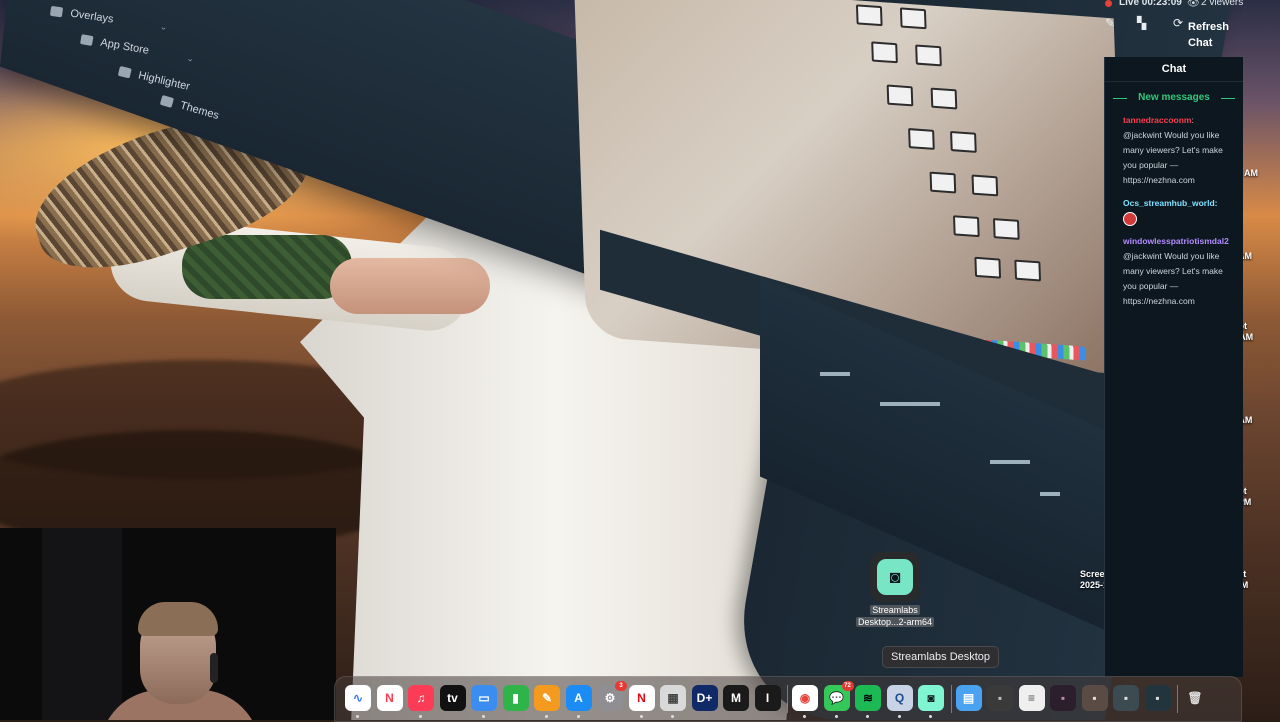 The image size is (1280, 722). I want to click on numbers-icon: ▮, so click(515, 698).